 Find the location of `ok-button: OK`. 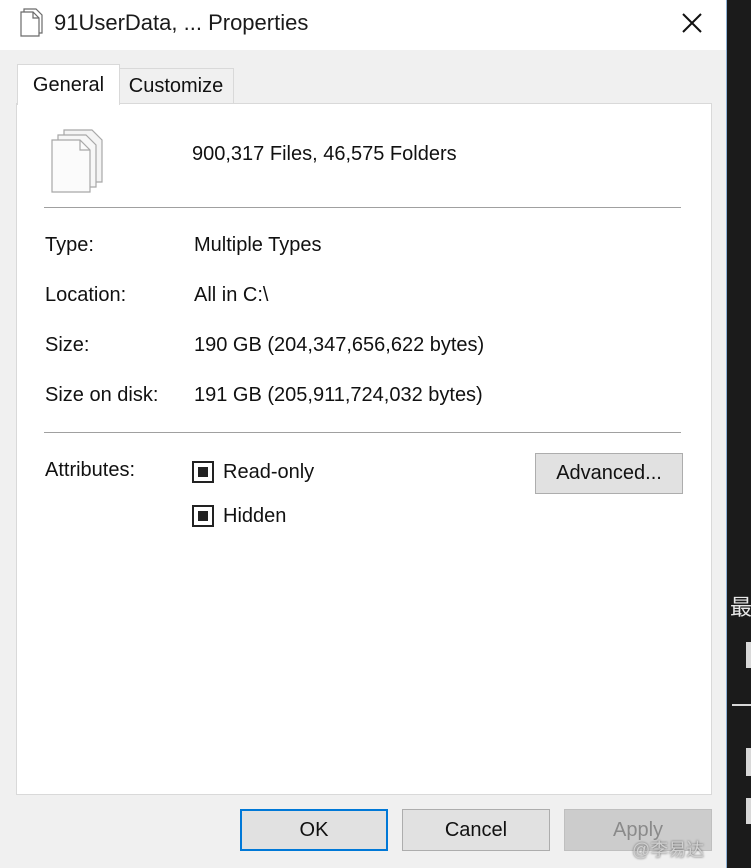

ok-button: OK is located at coordinates (314, 830).